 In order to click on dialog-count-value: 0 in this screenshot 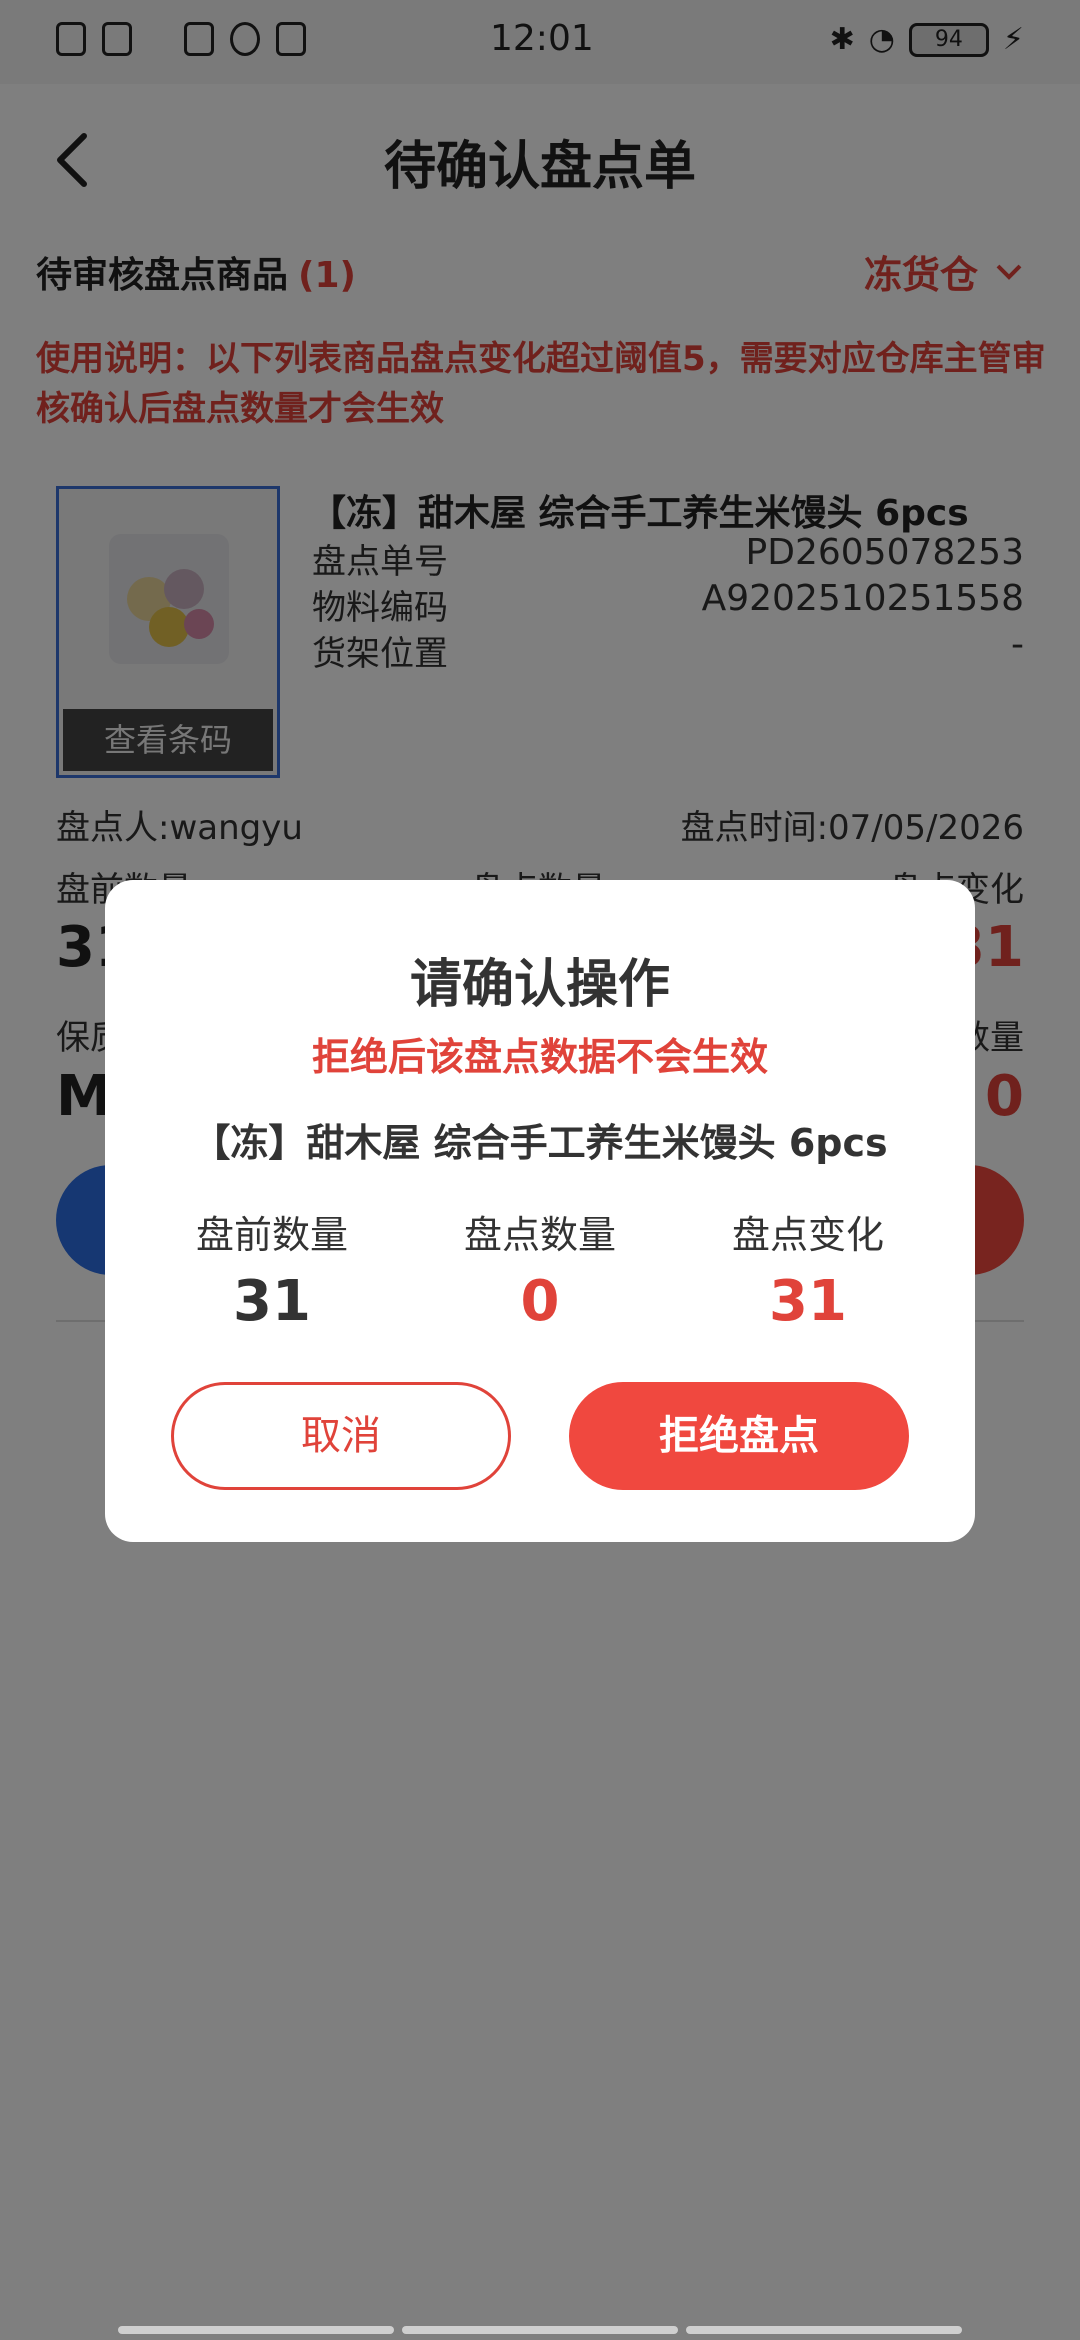, I will do `click(540, 1301)`.